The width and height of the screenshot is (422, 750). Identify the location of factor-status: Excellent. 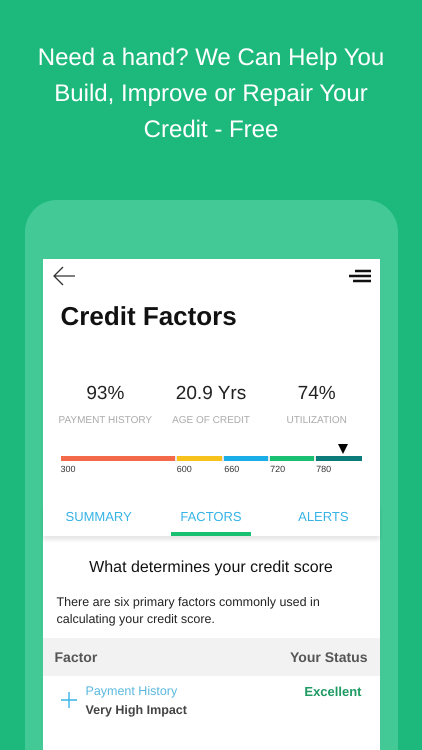
(333, 692).